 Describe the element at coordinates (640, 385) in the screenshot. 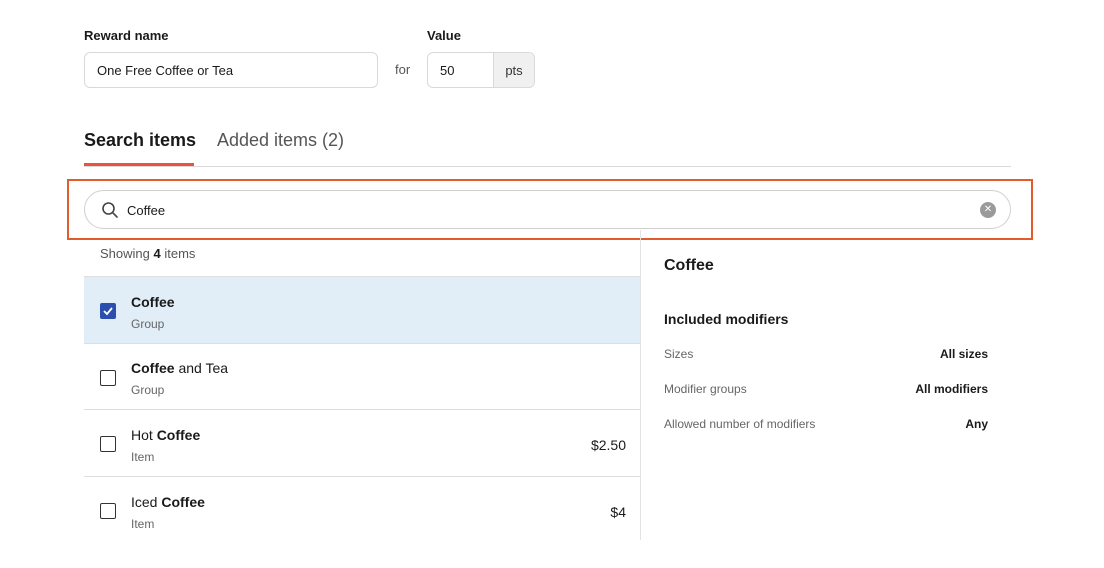

I see `panel-divider` at that location.